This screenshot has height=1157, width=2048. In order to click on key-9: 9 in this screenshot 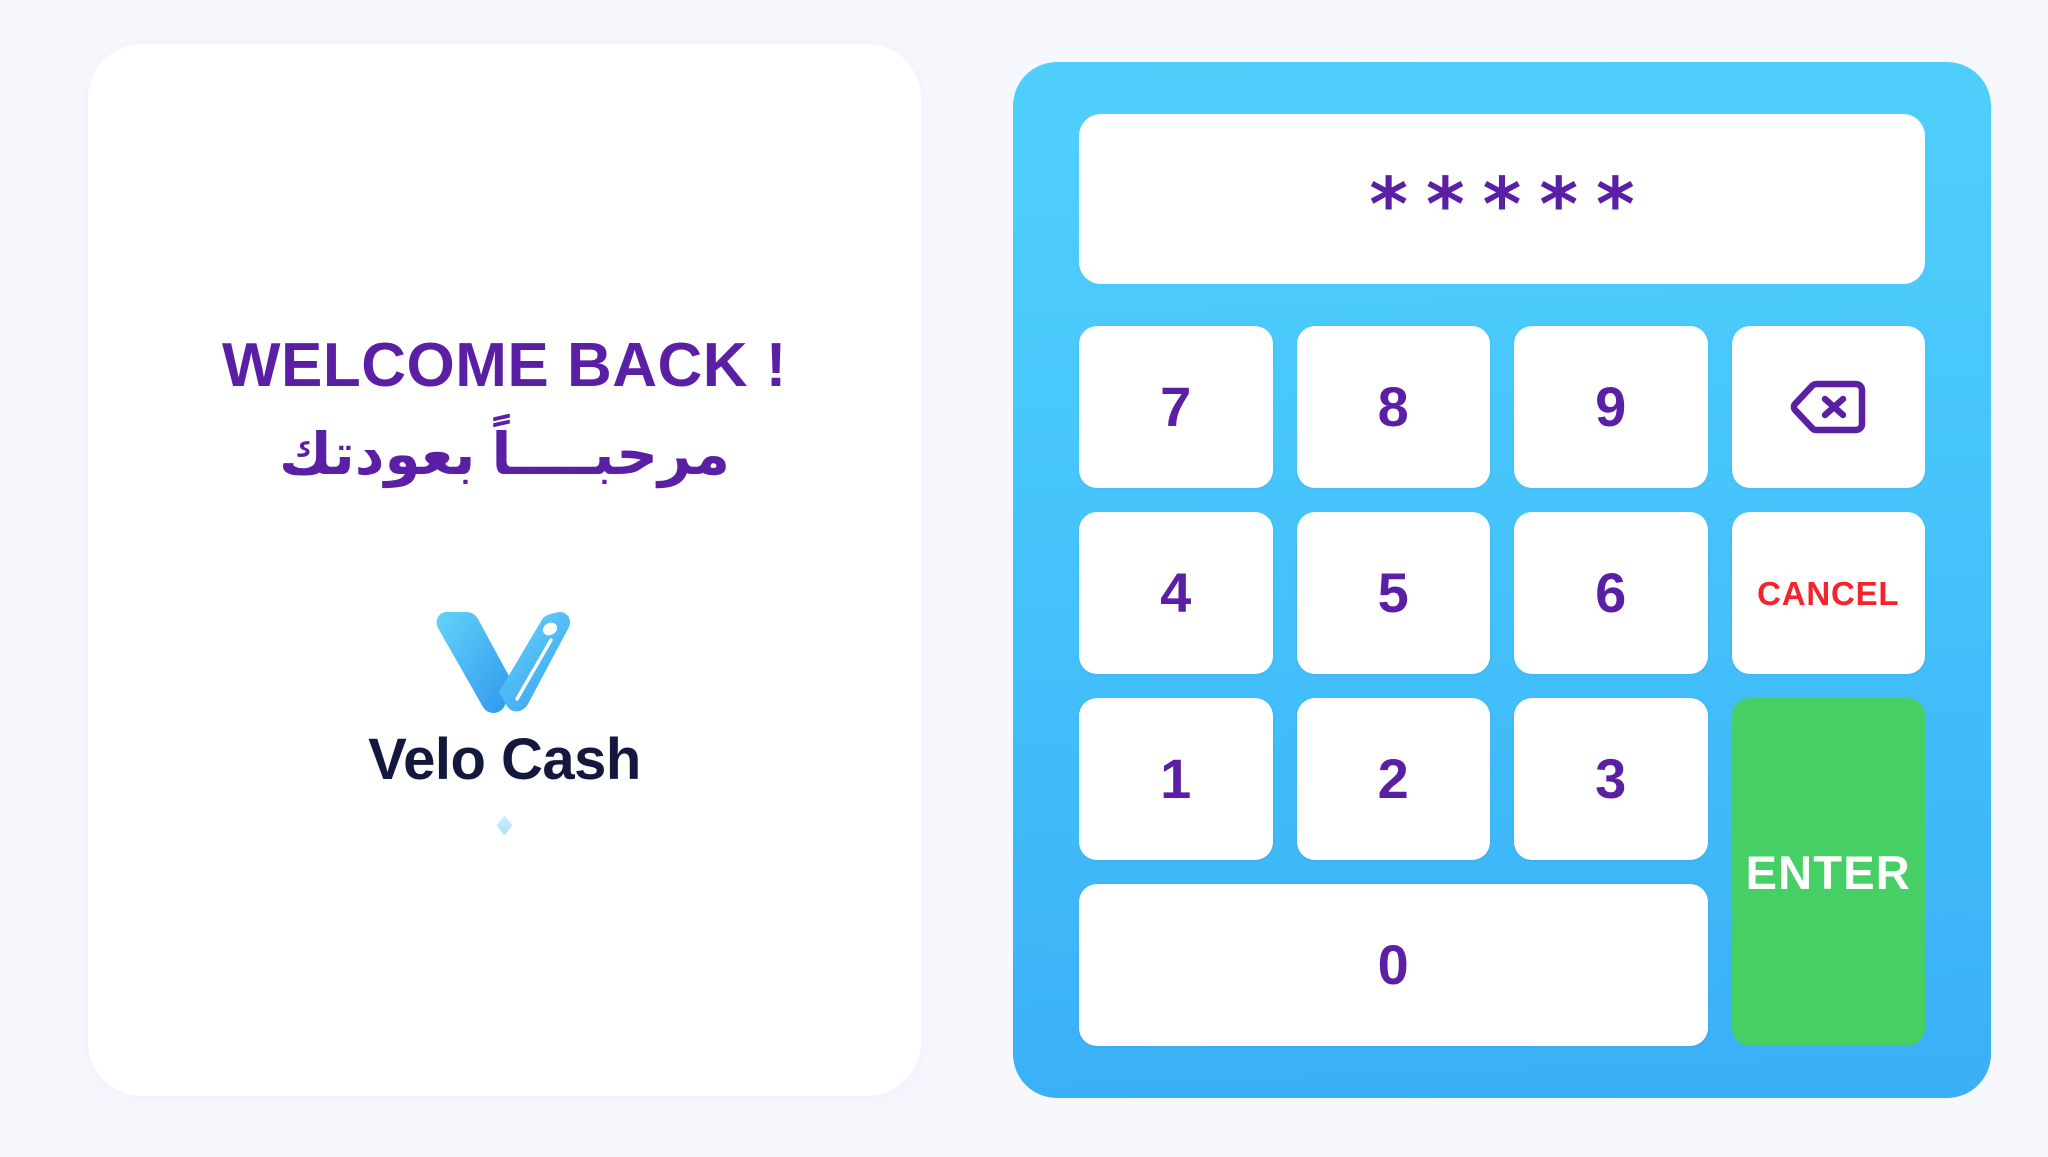, I will do `click(1611, 407)`.